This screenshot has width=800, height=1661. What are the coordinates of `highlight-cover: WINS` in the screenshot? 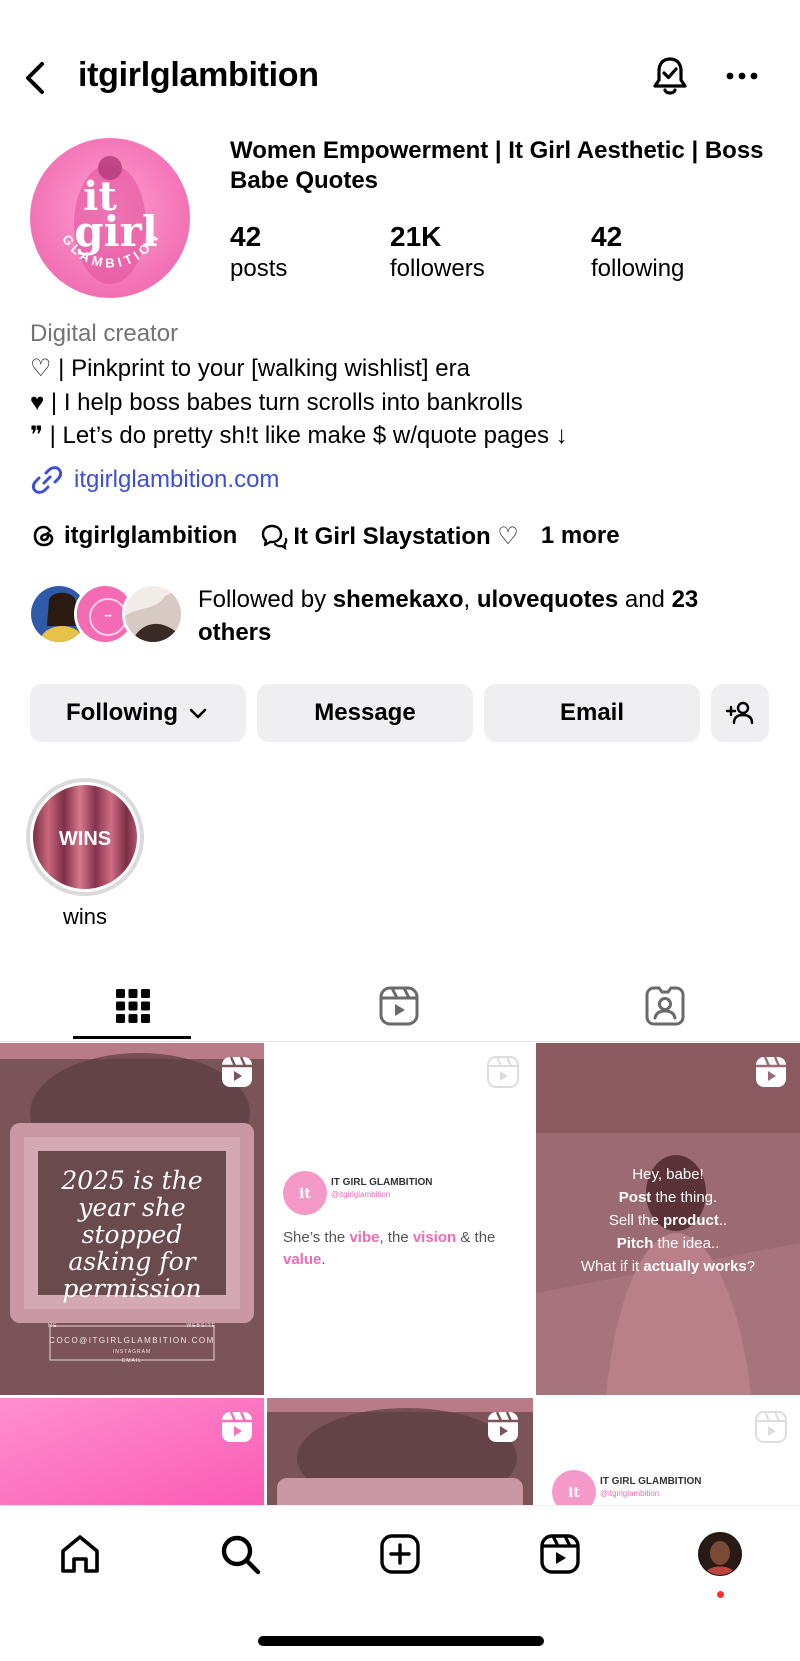 It's located at (85, 837).